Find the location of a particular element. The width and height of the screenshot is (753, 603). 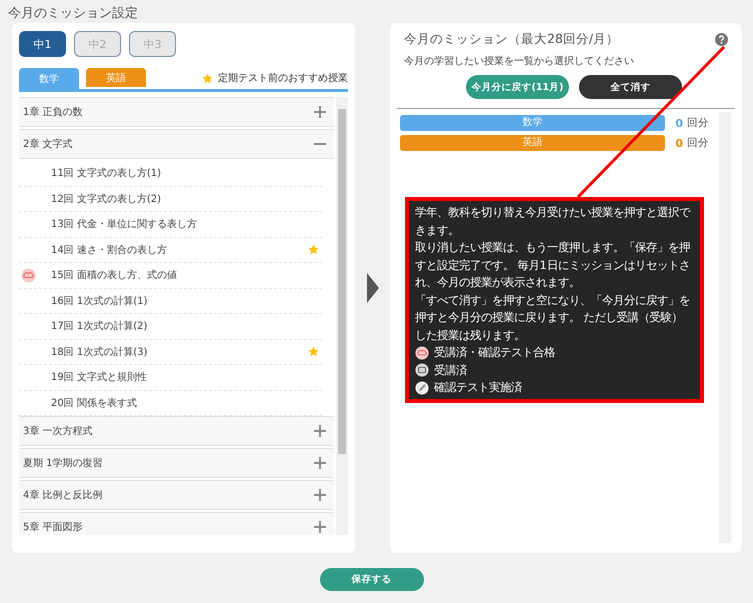

mission-title: 今月のミッション（最大28回分/月） is located at coordinates (512, 39).